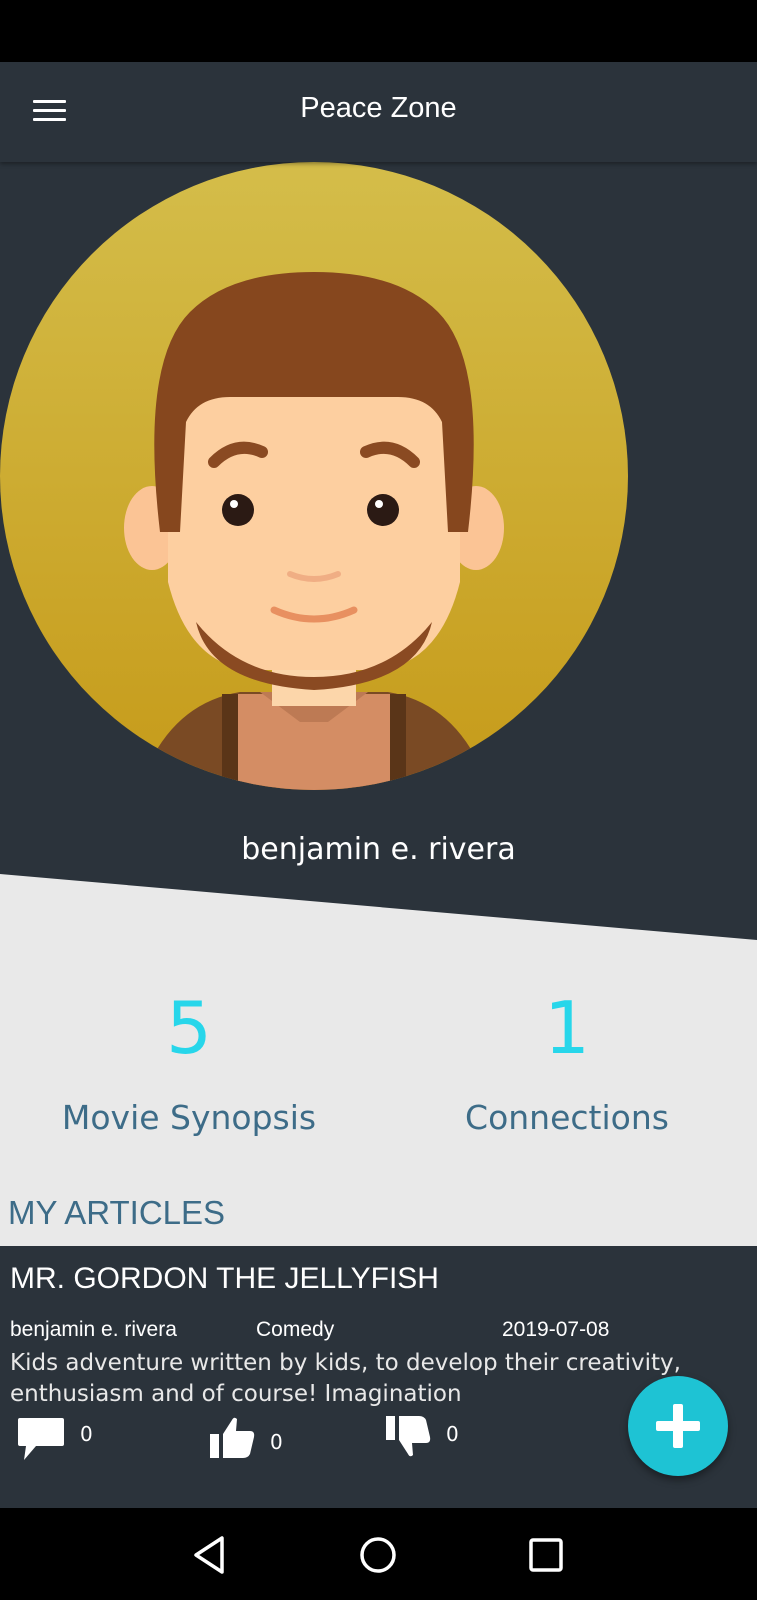  I want to click on profile-stats: 5 Movie Synopsis 1 Connections, so click(378, 1082).